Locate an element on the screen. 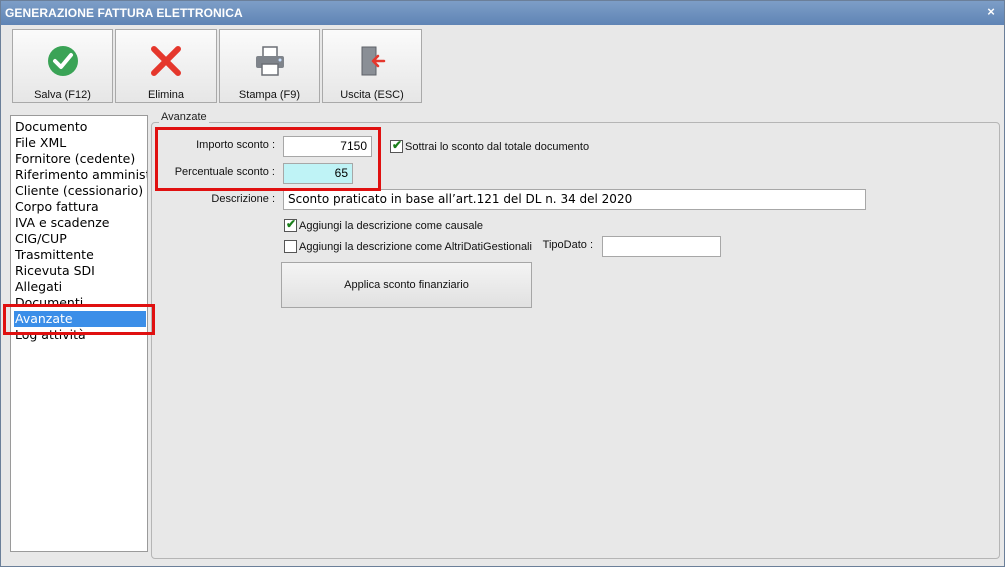  apply-discount-button: Applica sconto finanziario is located at coordinates (406, 285).